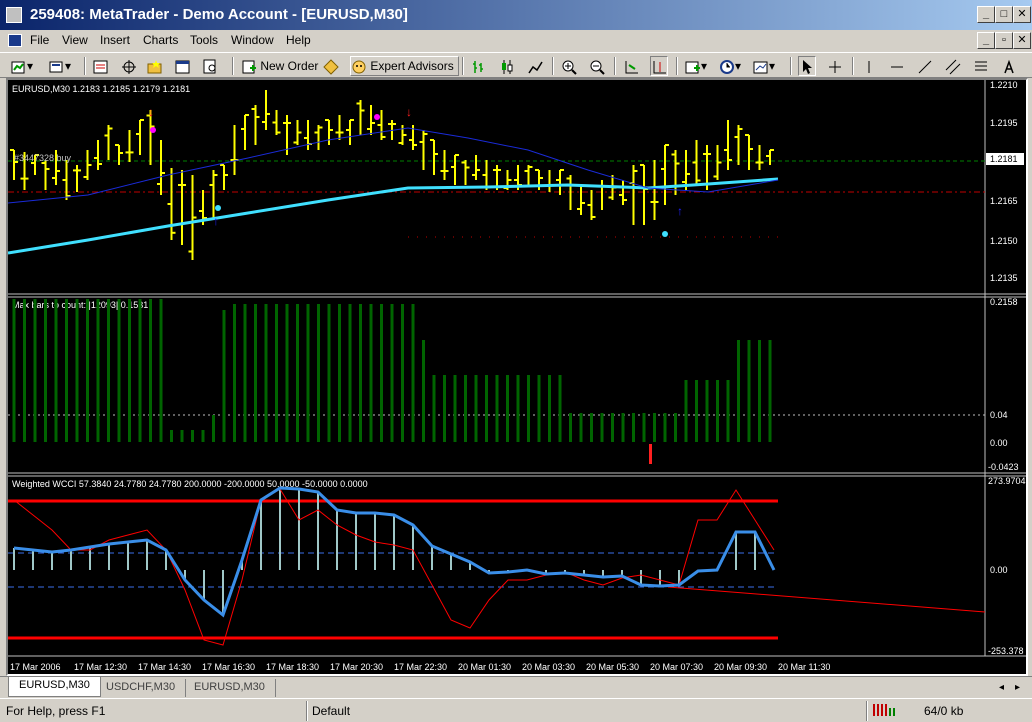 The height and width of the screenshot is (722, 1032). I want to click on metaeditor-button, so click(331, 66).